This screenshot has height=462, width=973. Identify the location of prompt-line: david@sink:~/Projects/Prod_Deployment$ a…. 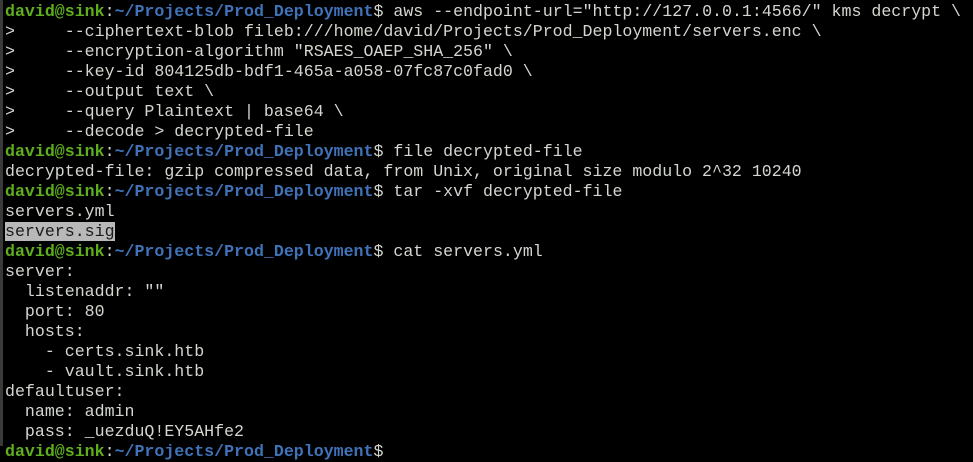
(483, 12).